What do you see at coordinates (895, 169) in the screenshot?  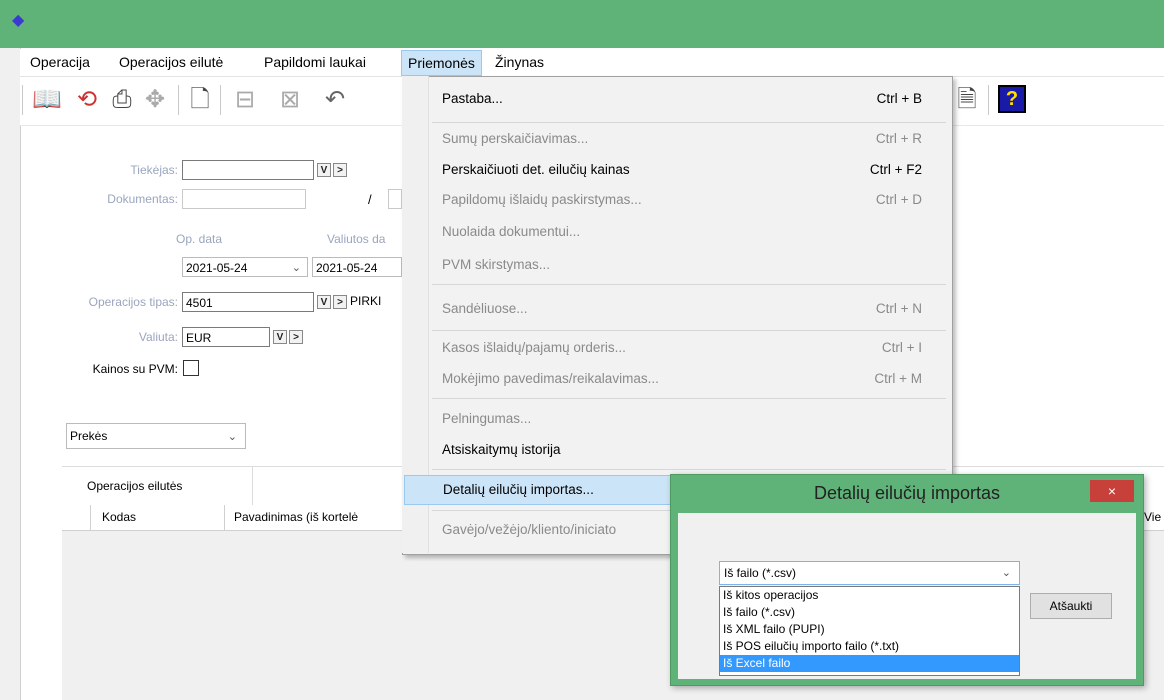 I see `menu-item-shortcut: Ctrl + F2` at bounding box center [895, 169].